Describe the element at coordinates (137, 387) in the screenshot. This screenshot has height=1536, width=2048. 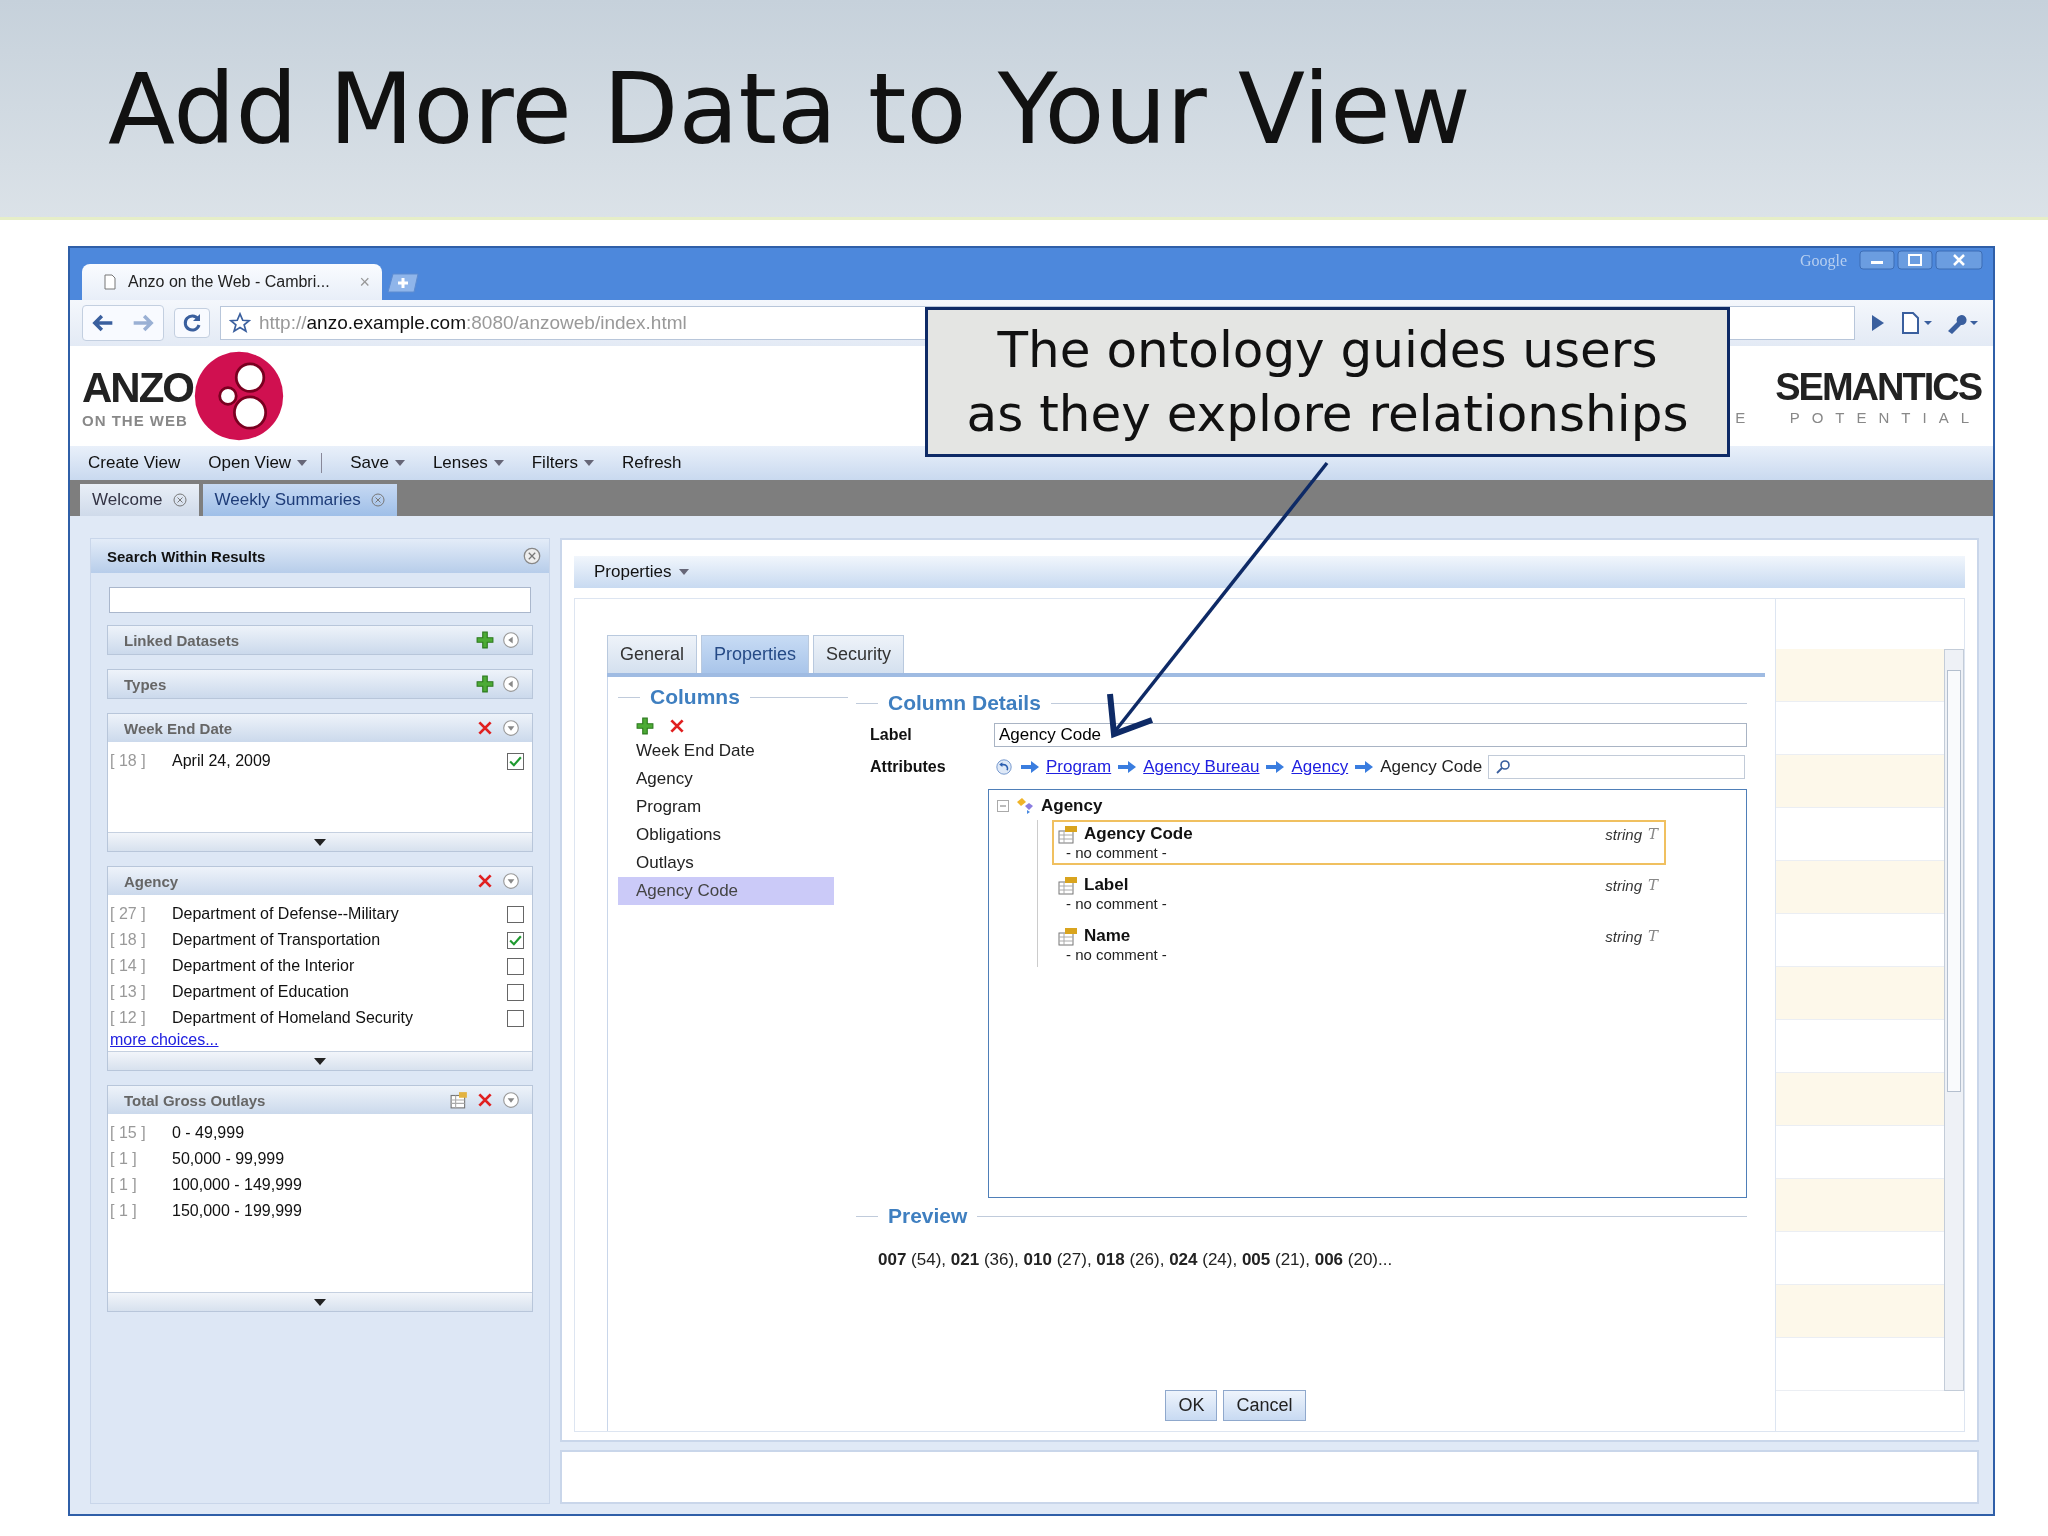
I see `logo-wordmark: ANZO` at that location.